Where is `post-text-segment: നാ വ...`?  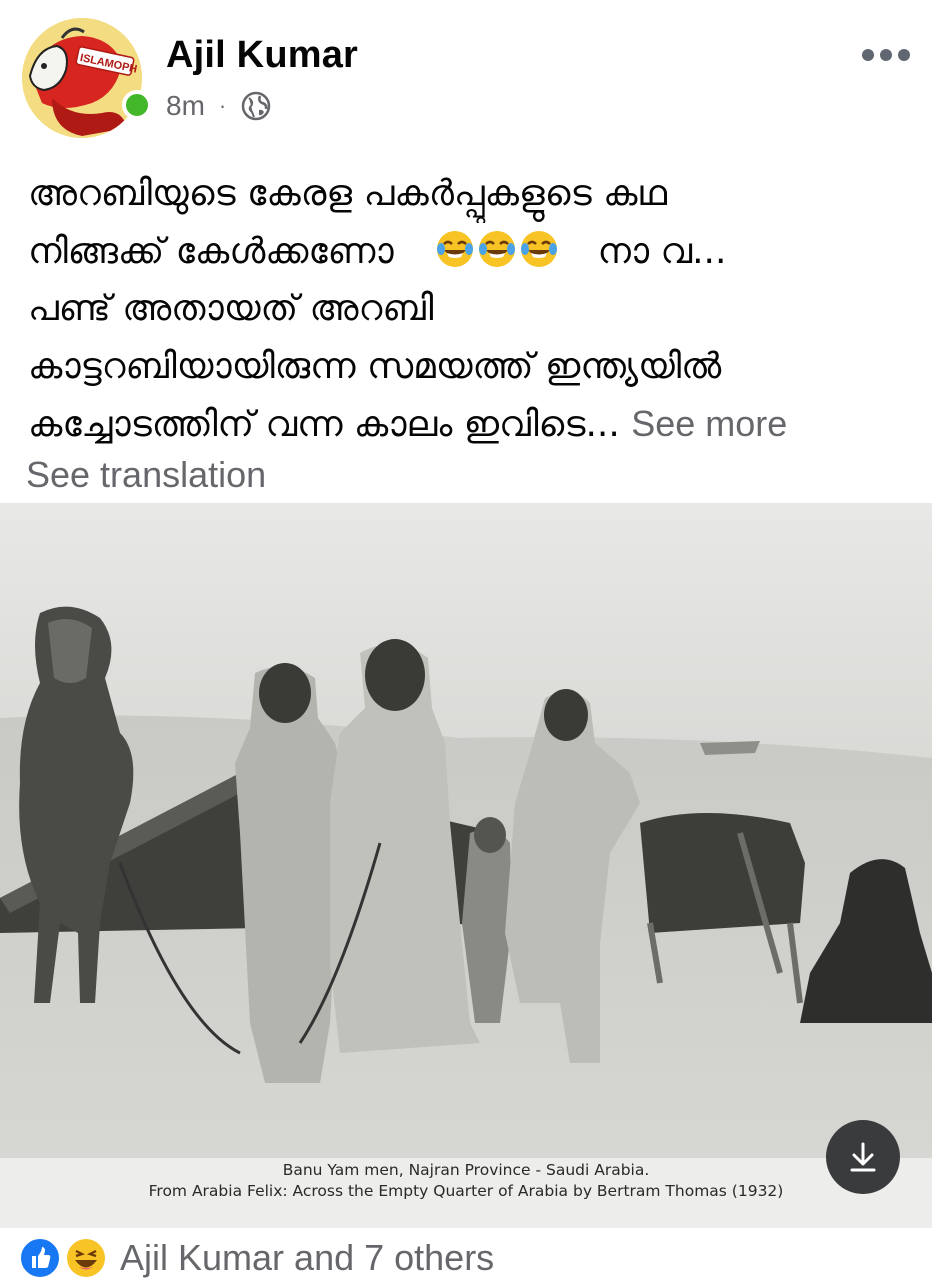
post-text-segment: നാ വ... is located at coordinates (662, 251).